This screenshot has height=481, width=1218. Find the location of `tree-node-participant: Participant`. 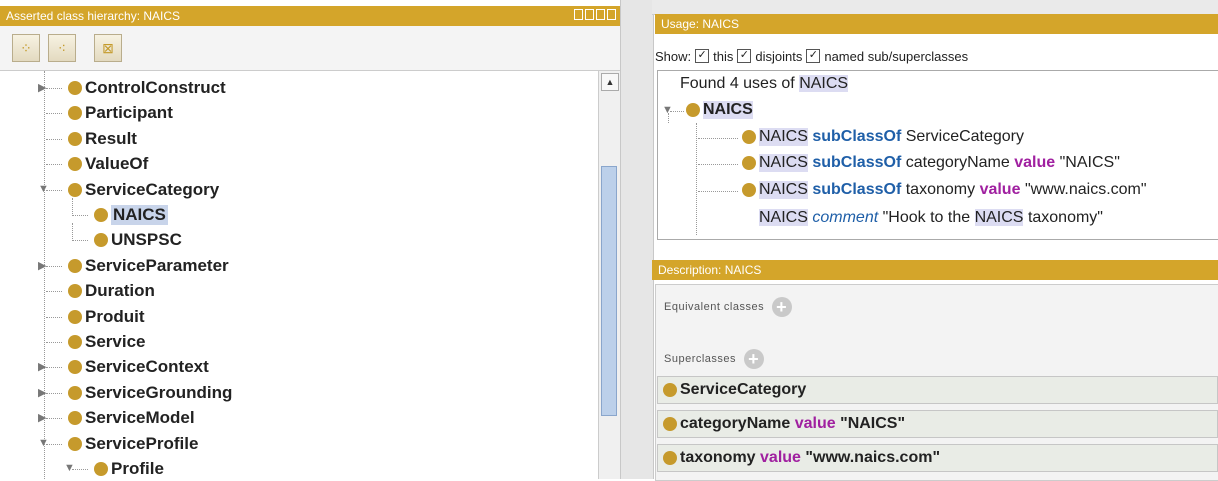

tree-node-participant: Participant is located at coordinates (120, 113).